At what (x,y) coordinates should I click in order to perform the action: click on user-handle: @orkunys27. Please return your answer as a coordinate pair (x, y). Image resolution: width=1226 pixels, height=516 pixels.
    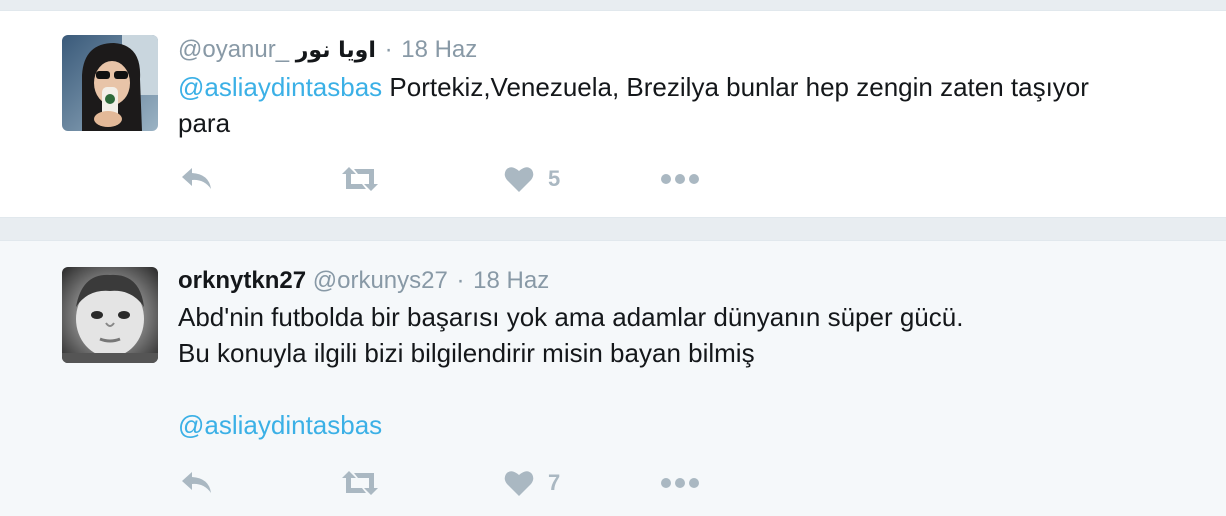
    Looking at the image, I should click on (380, 280).